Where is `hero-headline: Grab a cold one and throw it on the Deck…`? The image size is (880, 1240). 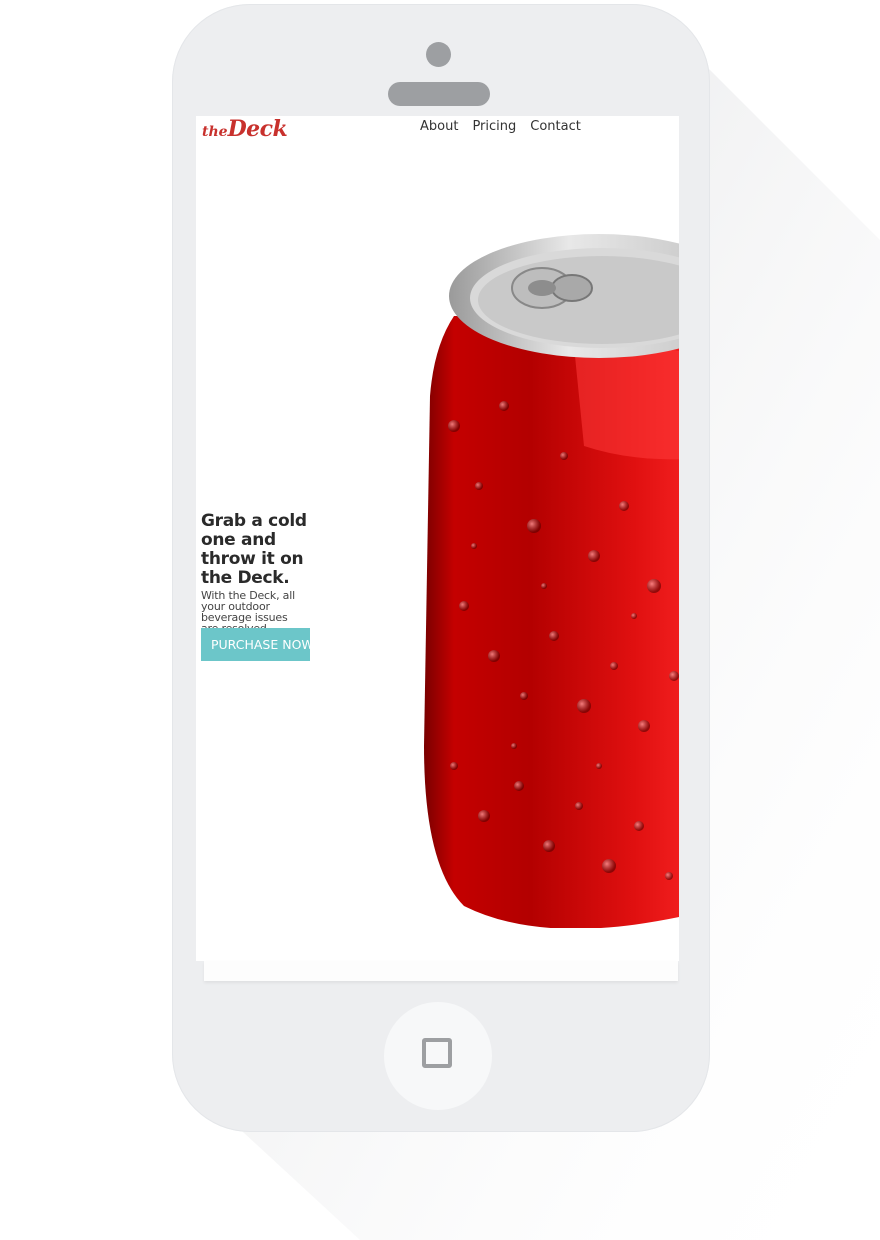
hero-headline: Grab a cold one and throw it on the Deck… is located at coordinates (254, 549).